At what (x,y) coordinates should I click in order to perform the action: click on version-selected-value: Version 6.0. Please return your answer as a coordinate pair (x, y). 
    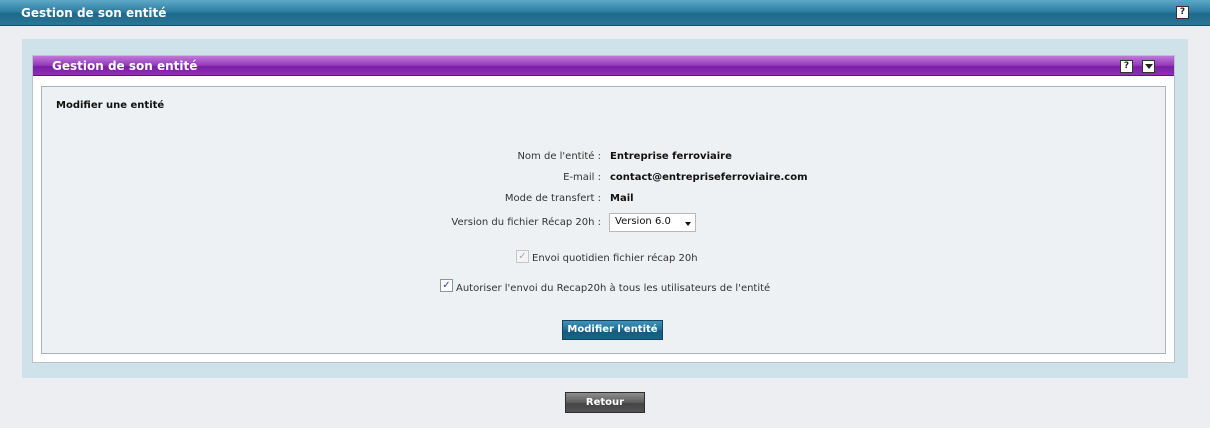
    Looking at the image, I should click on (643, 221).